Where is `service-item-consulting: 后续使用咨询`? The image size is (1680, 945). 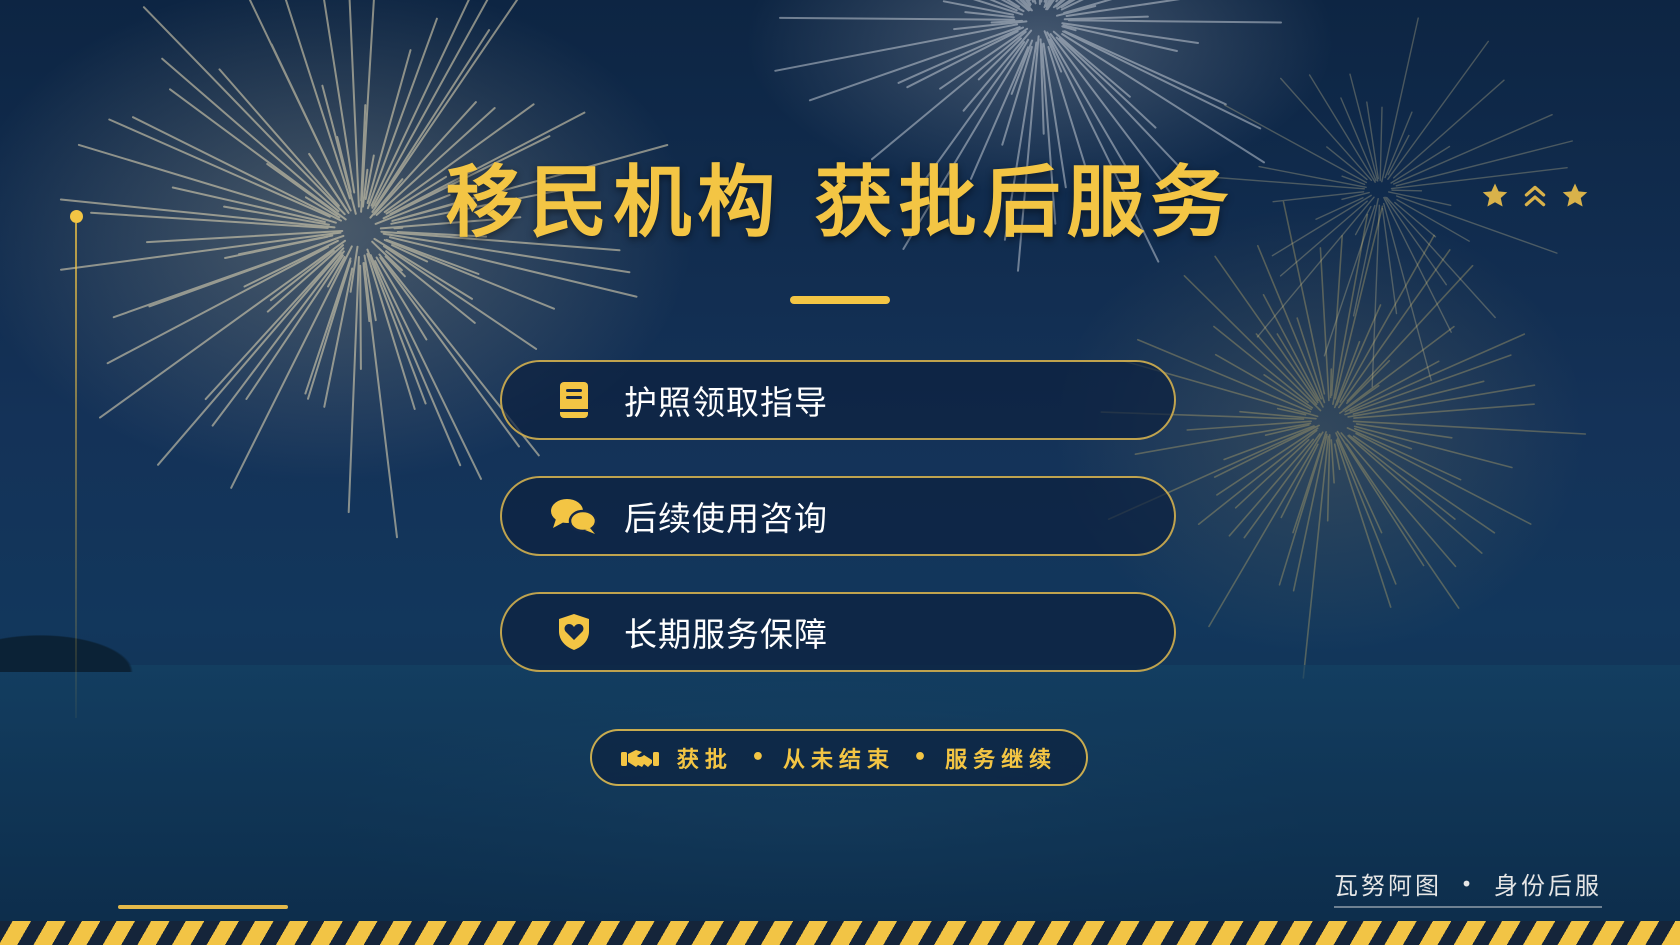
service-item-consulting: 后续使用咨询 is located at coordinates (838, 516).